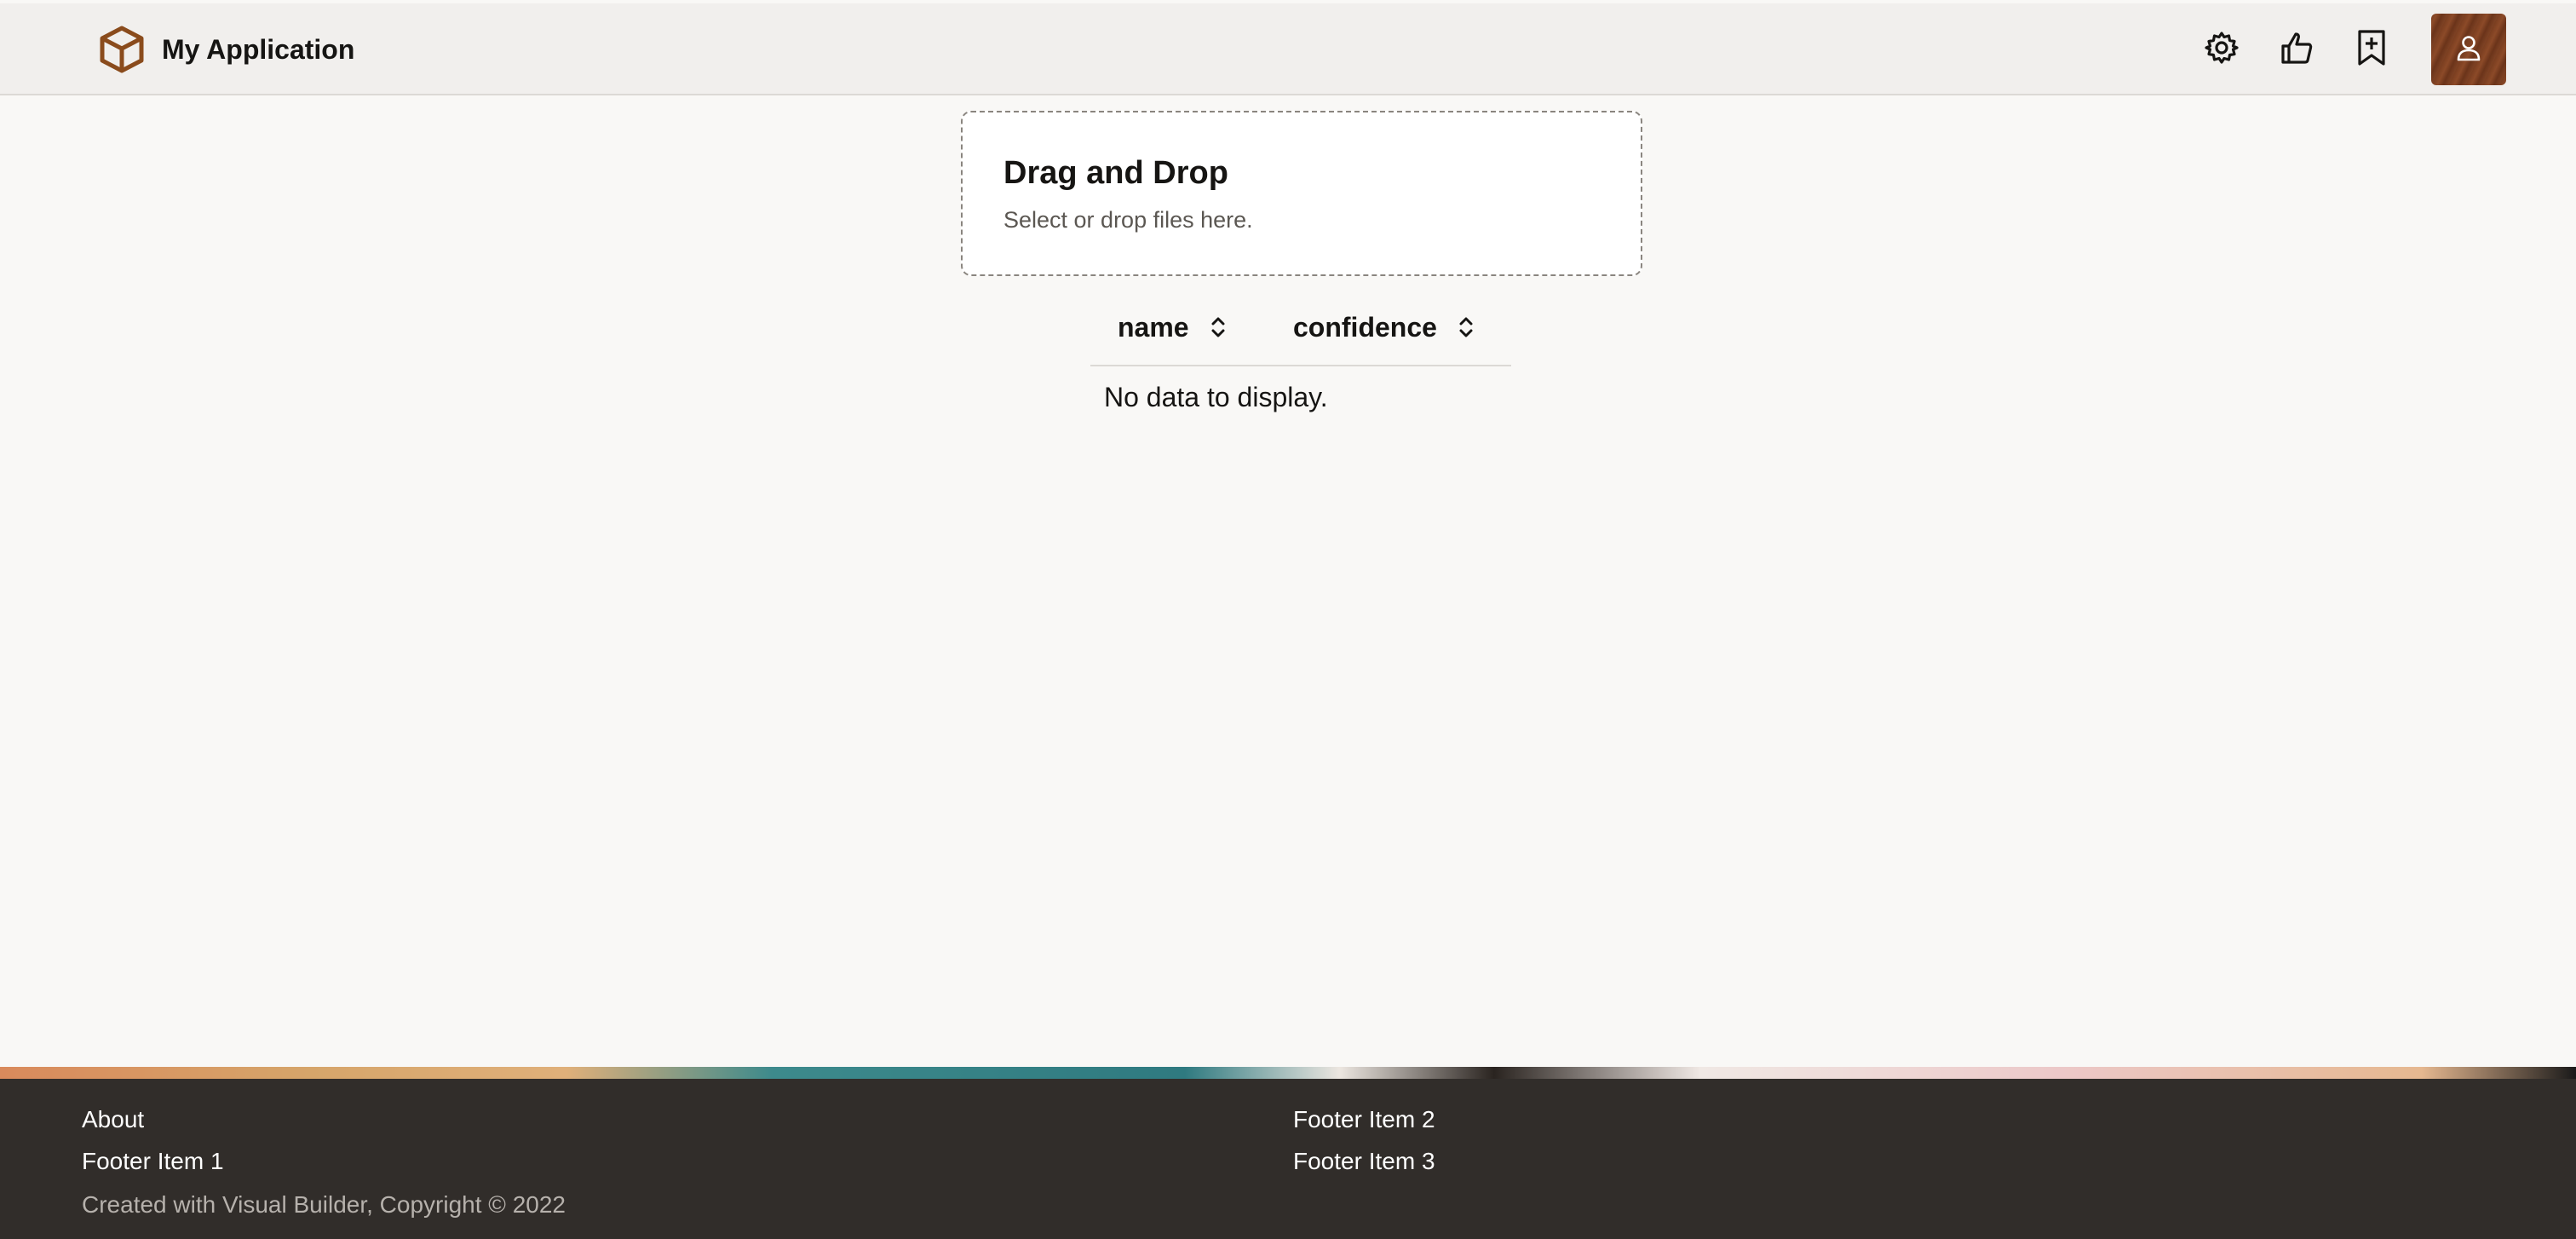 Image resolution: width=2576 pixels, height=1239 pixels. I want to click on bookmark-add-icon, so click(2372, 50).